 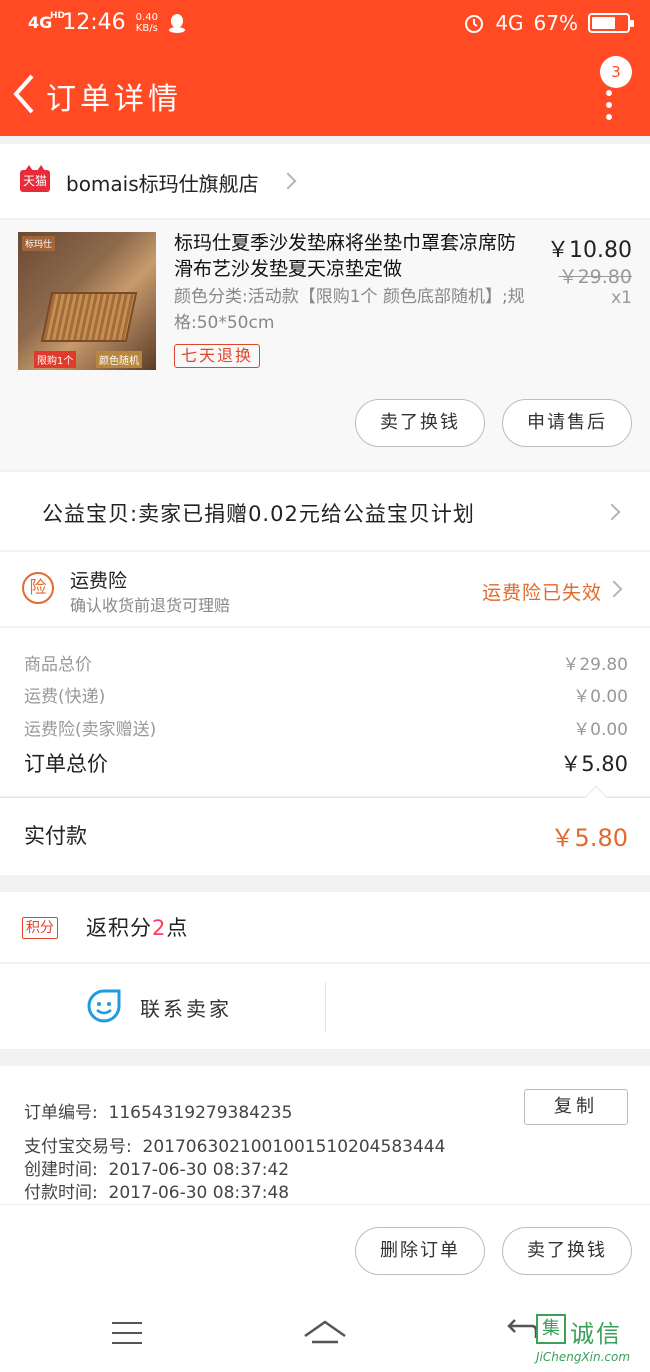 What do you see at coordinates (325, 25) in the screenshot?
I see `status-bar: 4G HD 12:46 0.40 KB/s 4G 67%` at bounding box center [325, 25].